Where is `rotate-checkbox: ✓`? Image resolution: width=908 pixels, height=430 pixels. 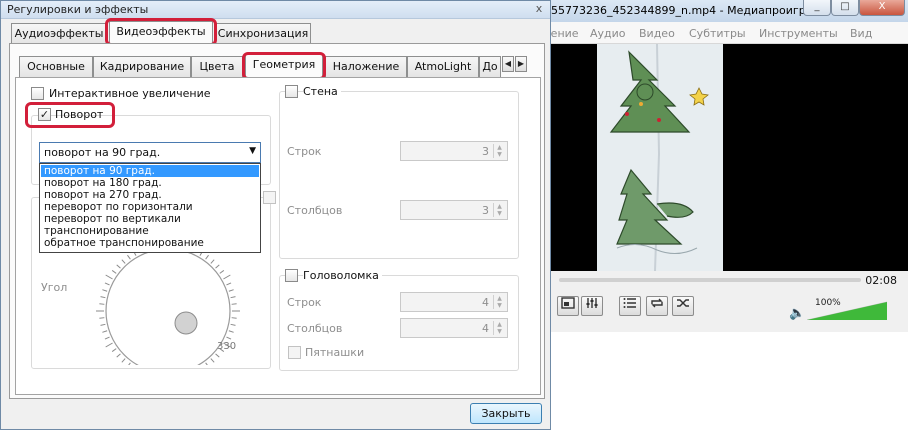
rotate-checkbox: ✓ is located at coordinates (44, 114).